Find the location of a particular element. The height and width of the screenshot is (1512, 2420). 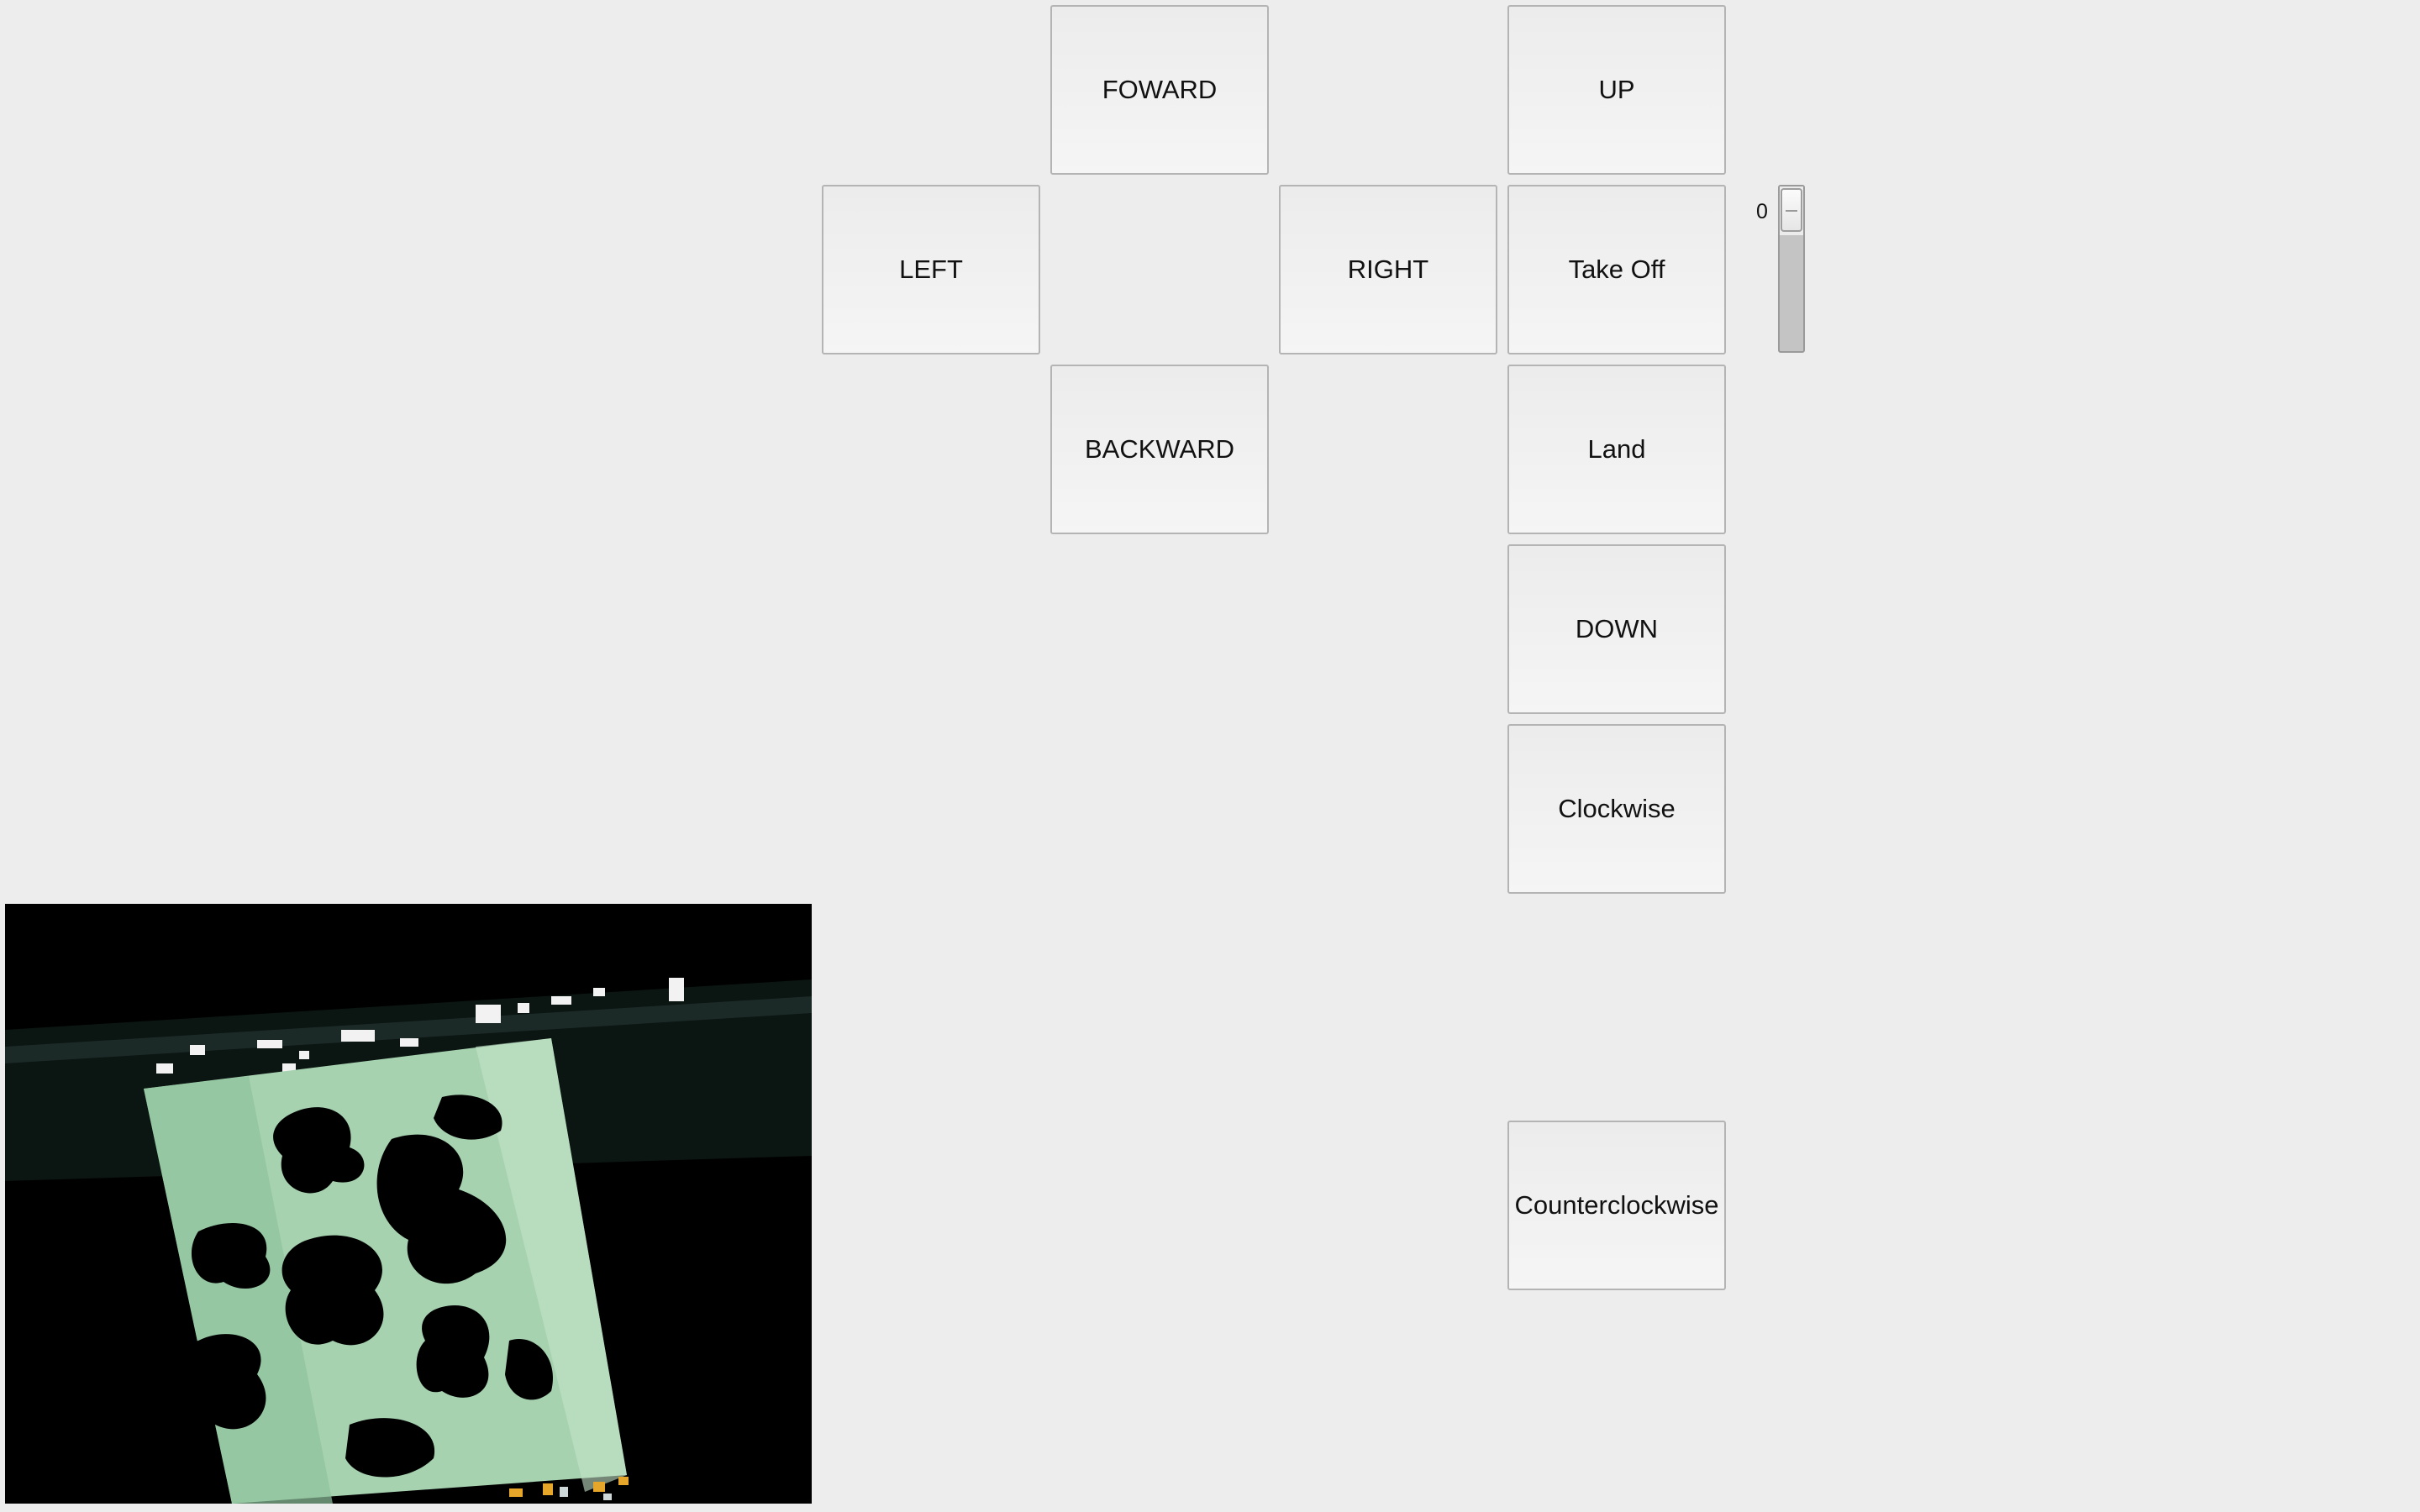

speed-slider is located at coordinates (1792, 269).